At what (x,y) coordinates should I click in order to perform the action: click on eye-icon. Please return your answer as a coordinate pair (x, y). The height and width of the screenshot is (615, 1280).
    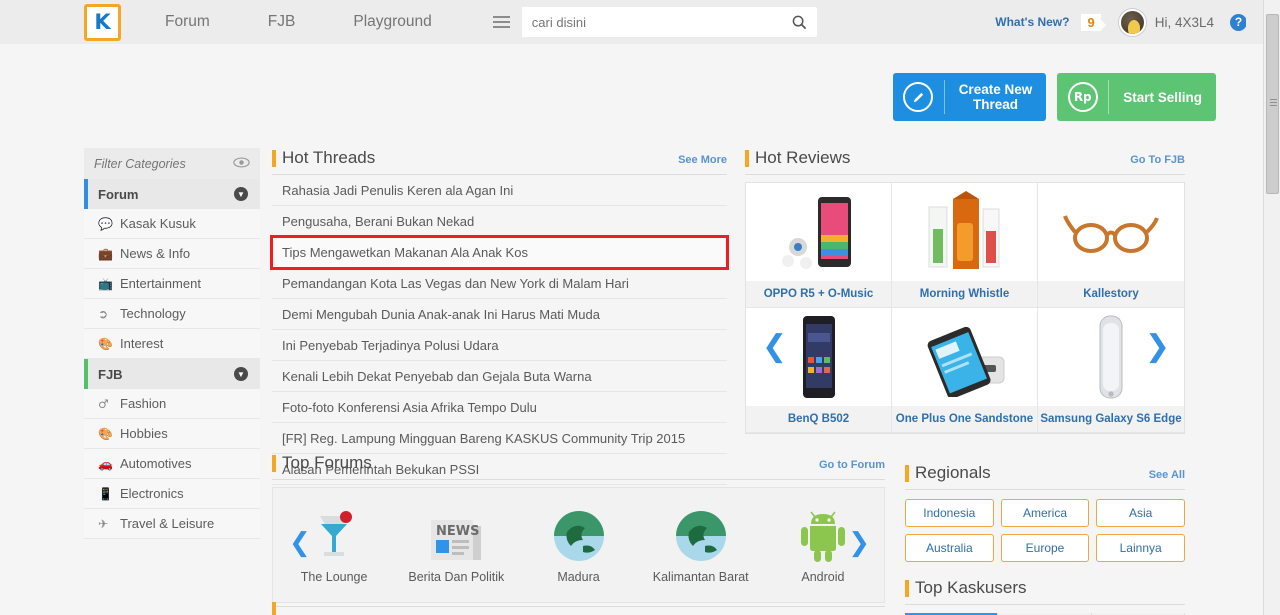
    Looking at the image, I should click on (241, 164).